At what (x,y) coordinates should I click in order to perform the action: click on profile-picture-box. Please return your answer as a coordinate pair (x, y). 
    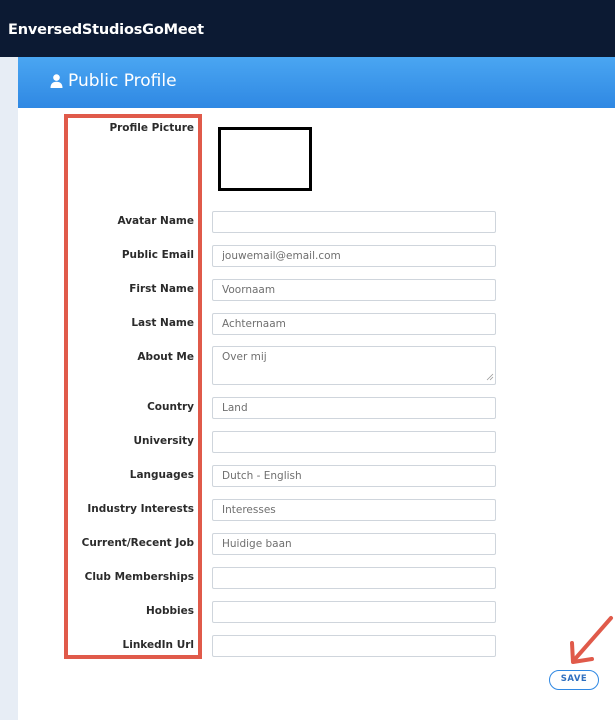
    Looking at the image, I should click on (265, 159).